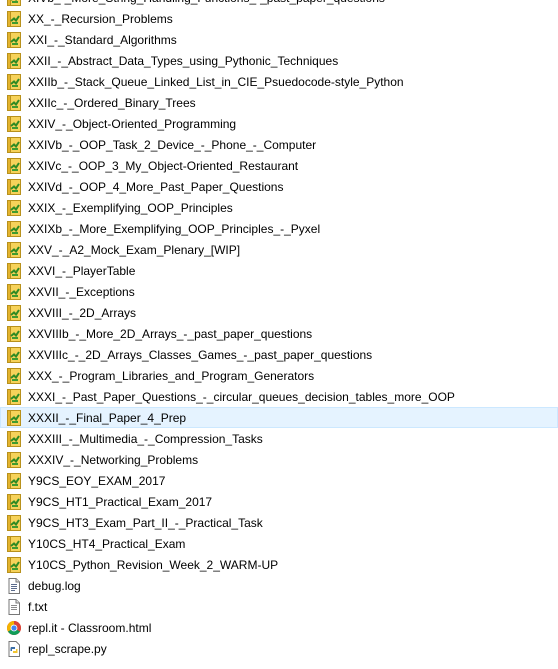 This screenshot has width=558, height=669. I want to click on file-row: XXXII_-_Final_Paper_4_Prep, so click(279, 417).